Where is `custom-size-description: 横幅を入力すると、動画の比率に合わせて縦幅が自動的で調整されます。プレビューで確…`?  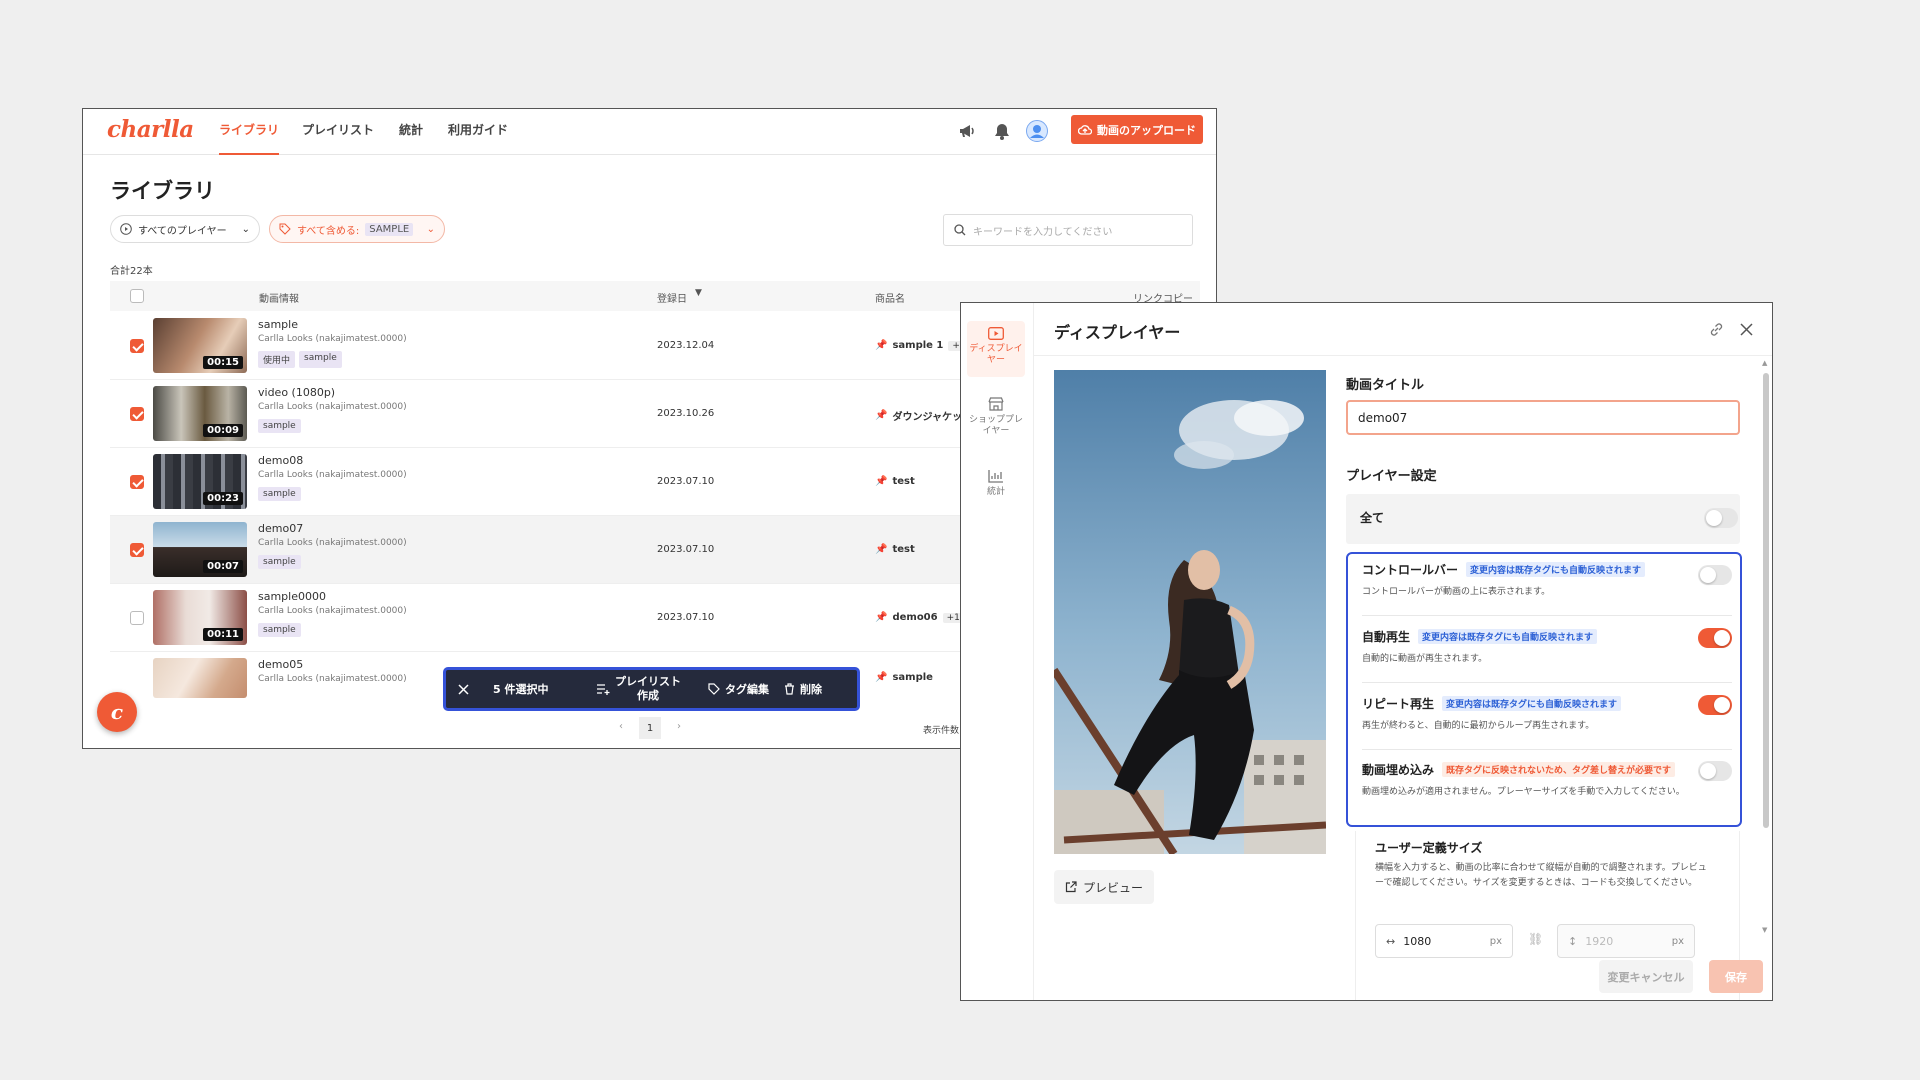
custom-size-description: 横幅を入力すると、動画の比率に合わせて縦幅が自動的で調整されます。プレビューで確… is located at coordinates (1541, 876).